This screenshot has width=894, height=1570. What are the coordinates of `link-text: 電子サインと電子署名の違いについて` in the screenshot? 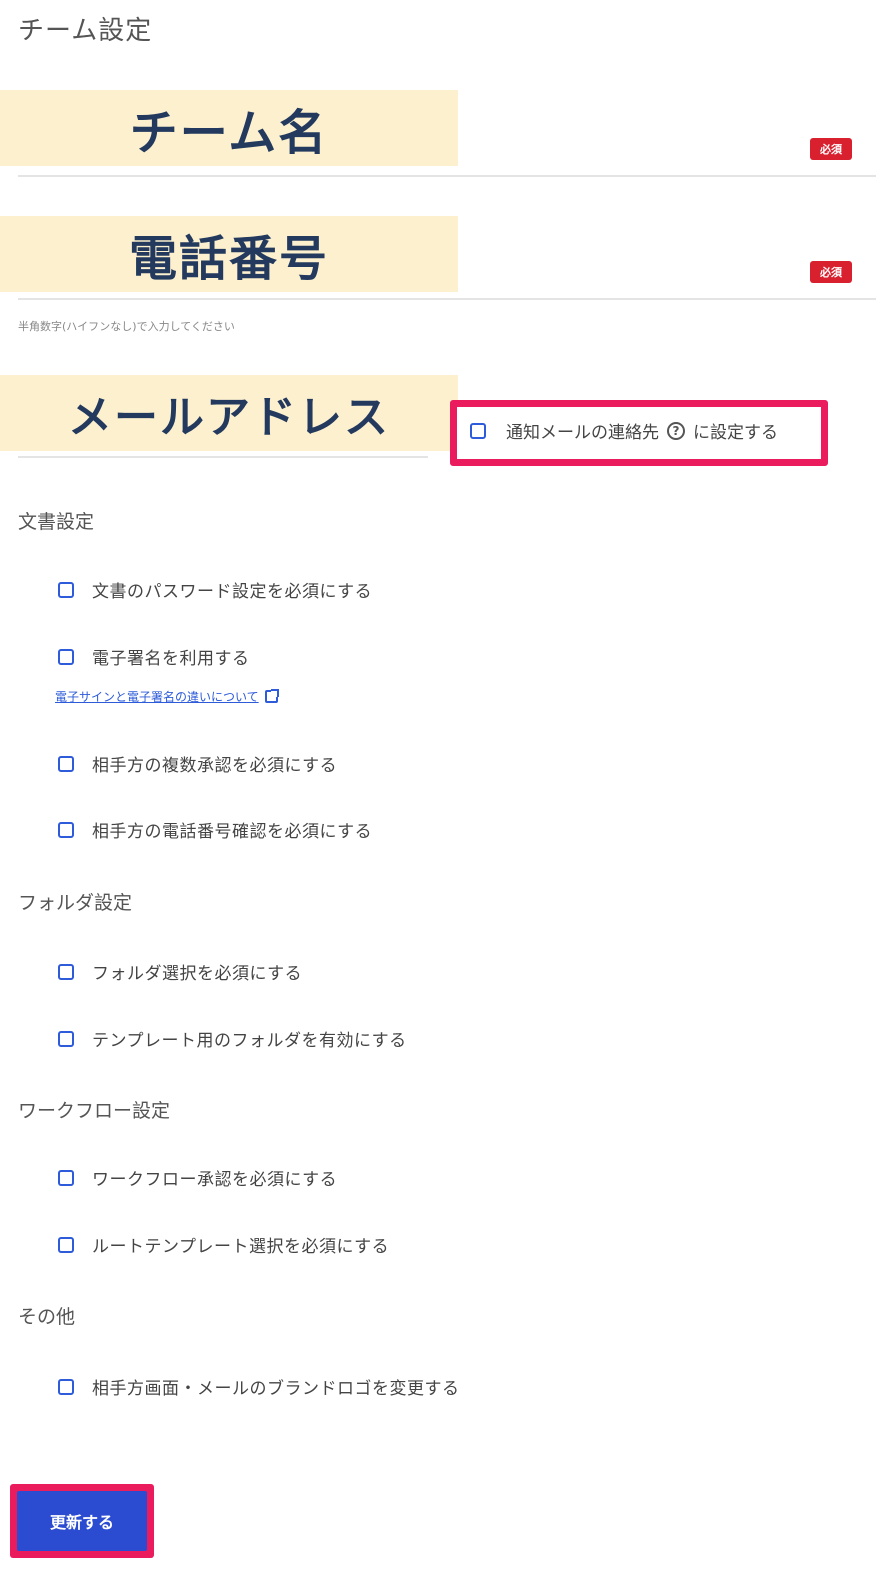 It's located at (157, 696).